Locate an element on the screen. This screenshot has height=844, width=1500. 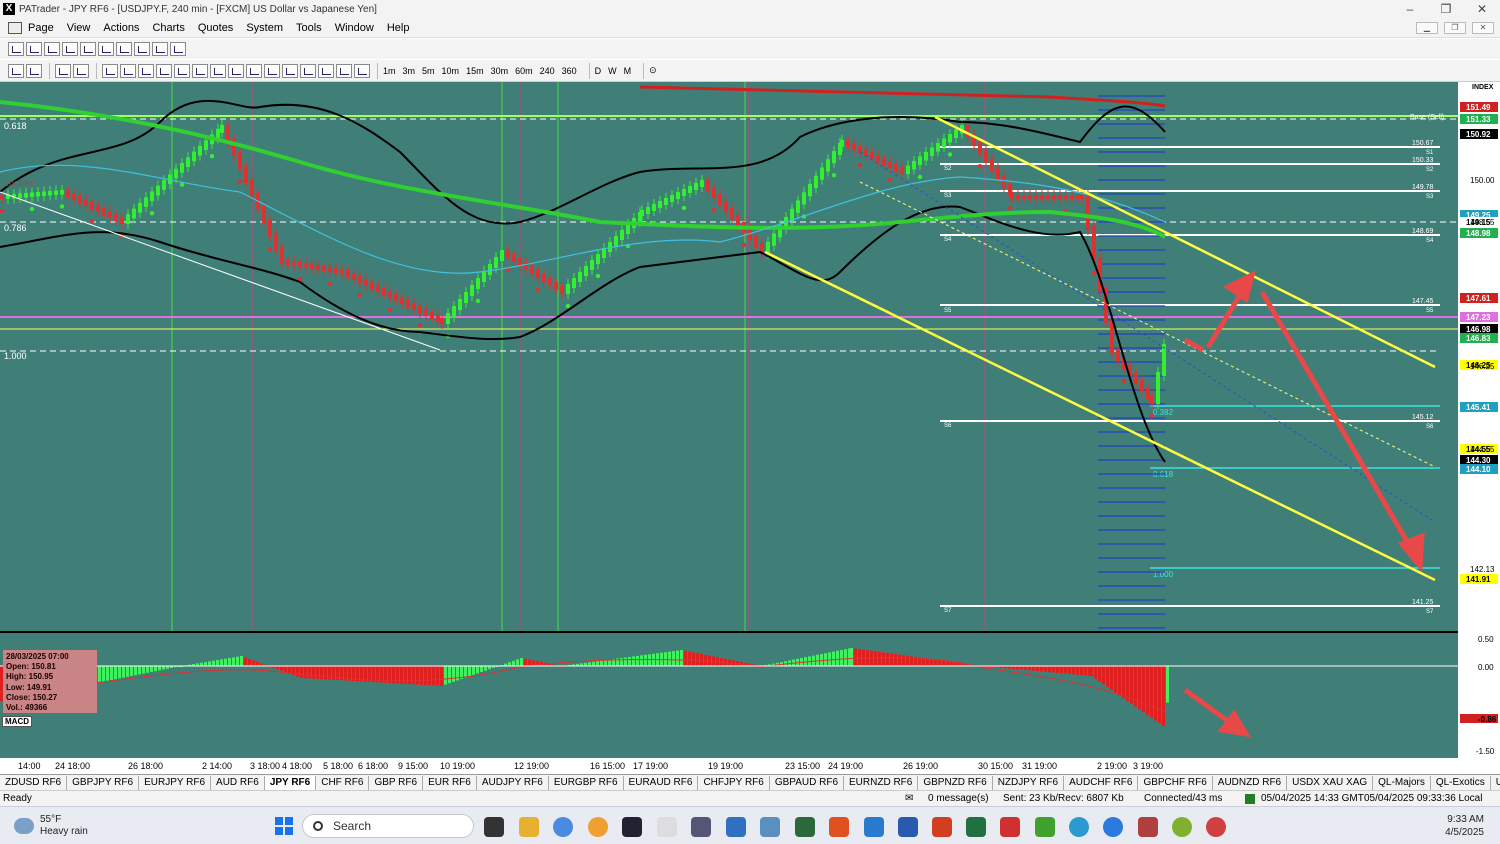
symbol-tab: CHFJPY RF6 is located at coordinates (734, 782).